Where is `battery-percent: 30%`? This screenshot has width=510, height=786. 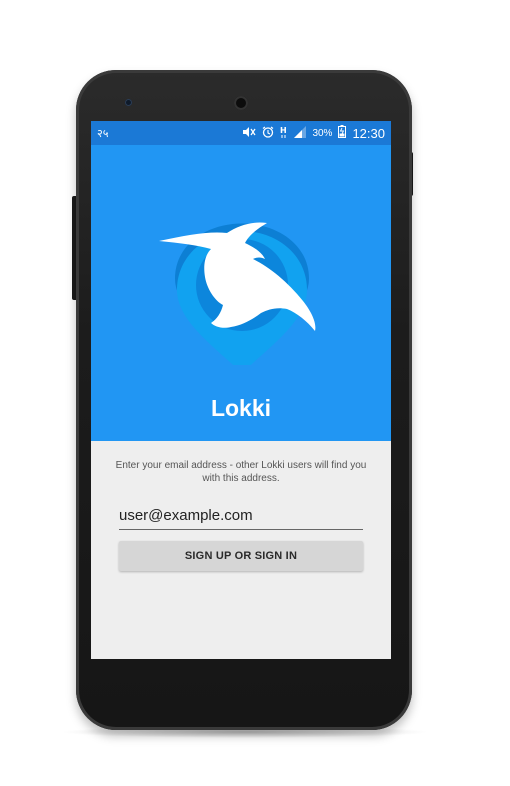
battery-percent: 30% is located at coordinates (322, 133).